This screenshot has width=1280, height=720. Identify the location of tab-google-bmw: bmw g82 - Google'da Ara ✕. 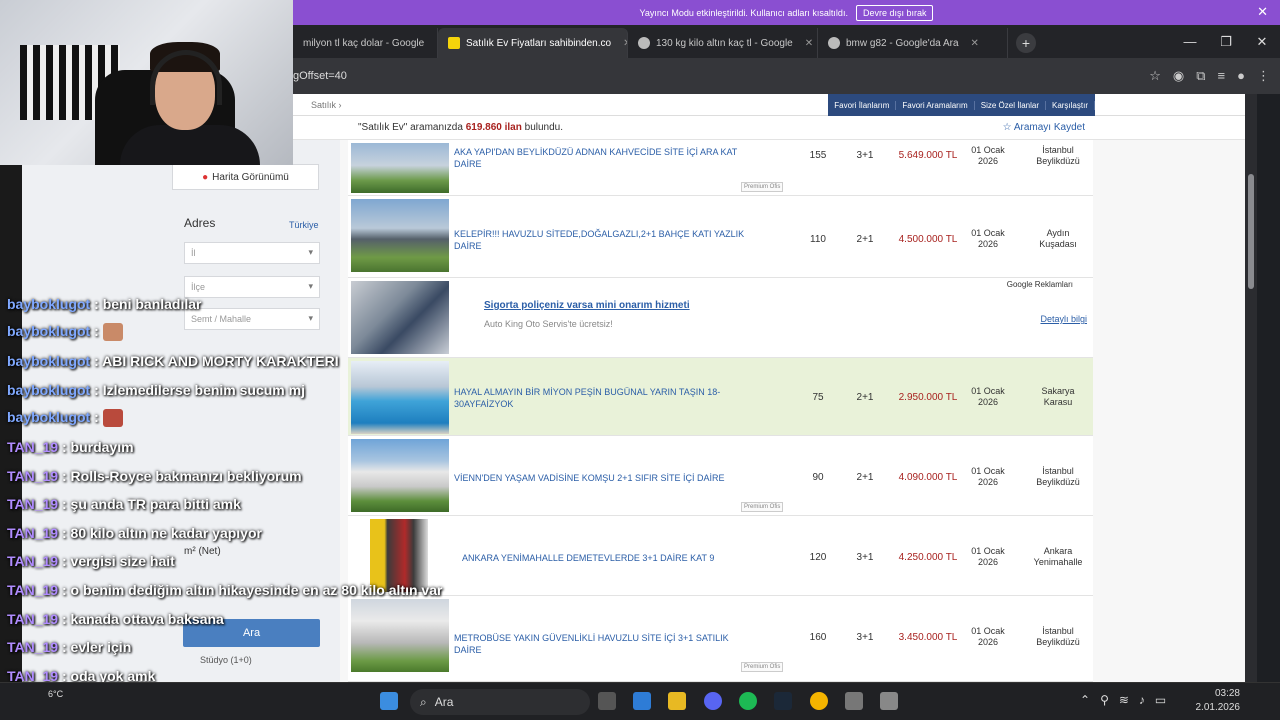
(913, 43).